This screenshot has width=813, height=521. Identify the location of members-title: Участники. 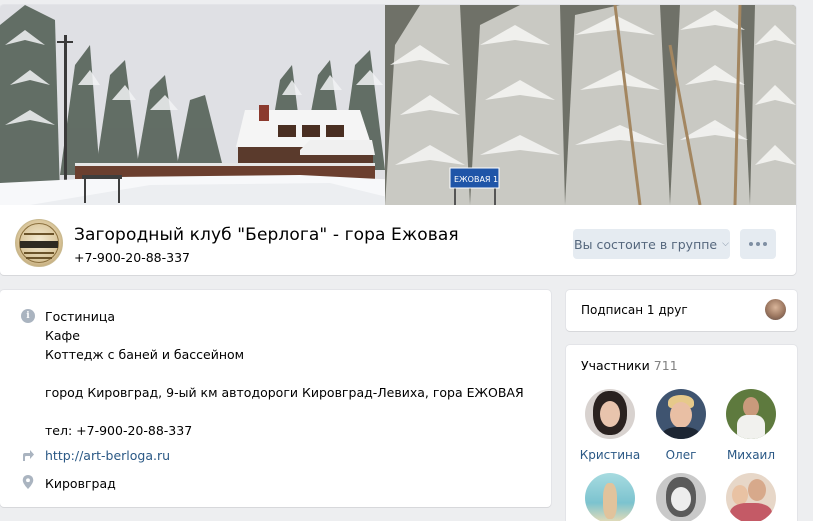
(615, 365).